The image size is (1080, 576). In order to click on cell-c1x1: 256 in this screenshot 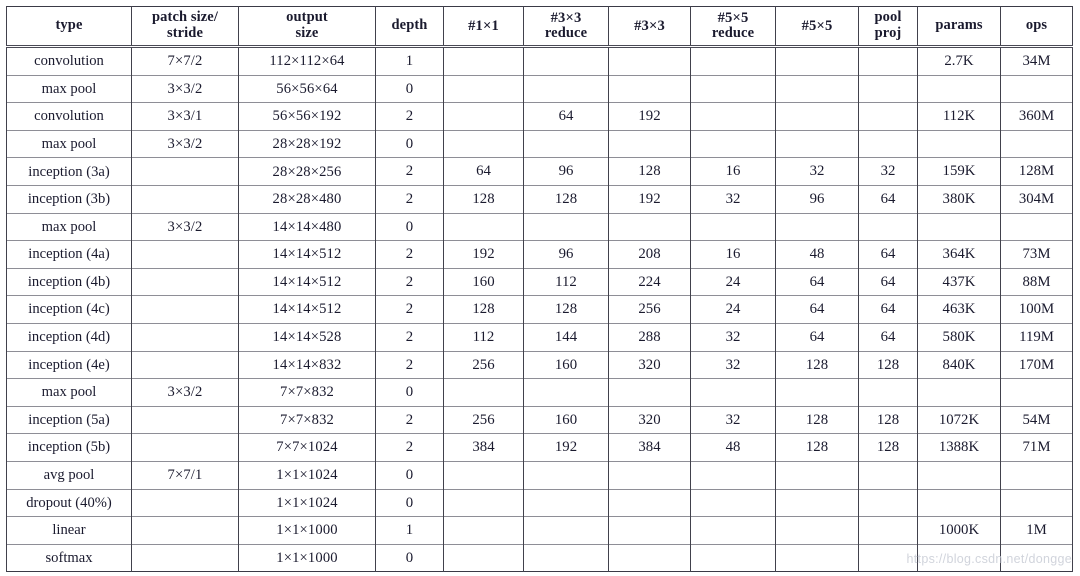, I will do `click(483, 419)`.